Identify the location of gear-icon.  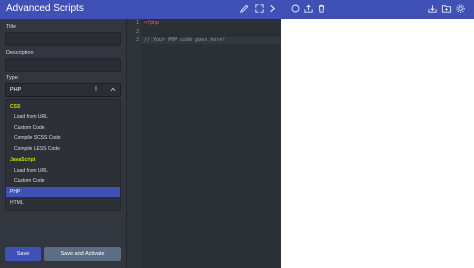
(460, 8).